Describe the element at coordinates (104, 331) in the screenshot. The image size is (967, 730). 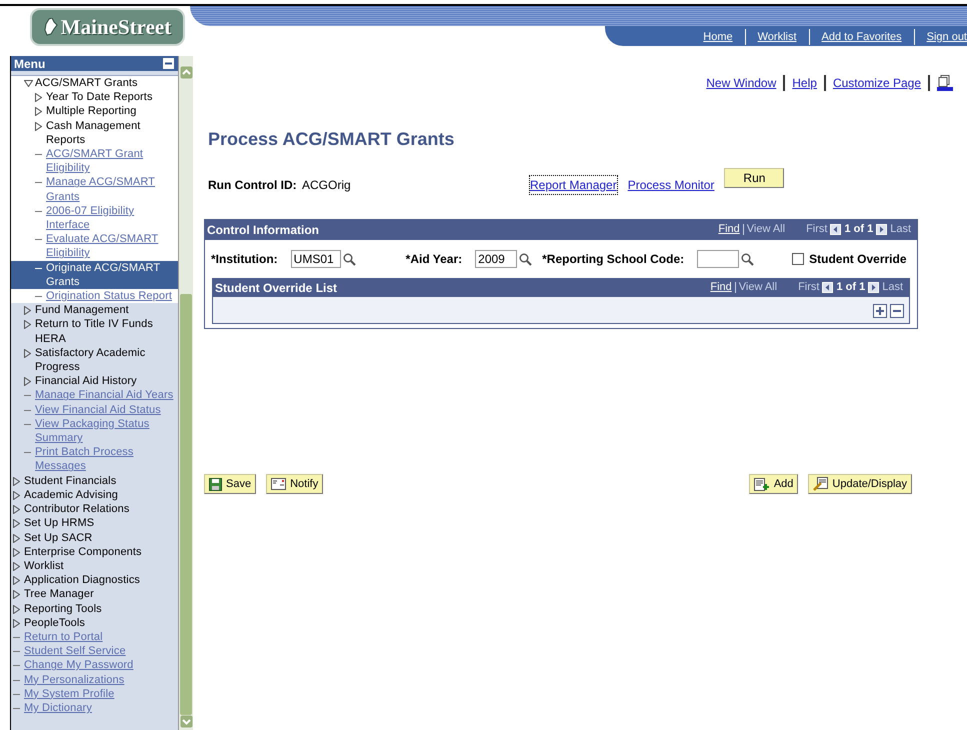
I see `menu-folder: Return to Title IV Funds HERA` at that location.